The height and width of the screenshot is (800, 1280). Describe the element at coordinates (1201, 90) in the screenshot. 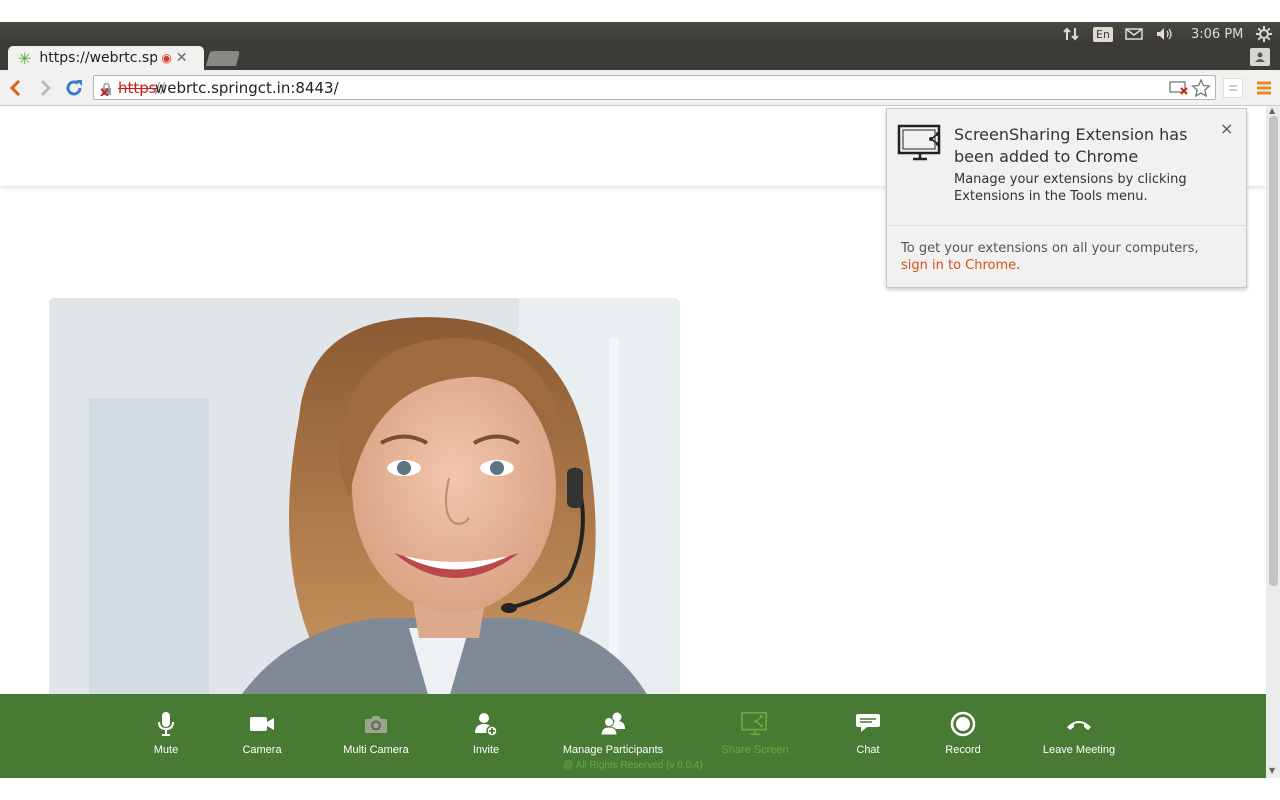

I see `bookmark-star-icon` at that location.